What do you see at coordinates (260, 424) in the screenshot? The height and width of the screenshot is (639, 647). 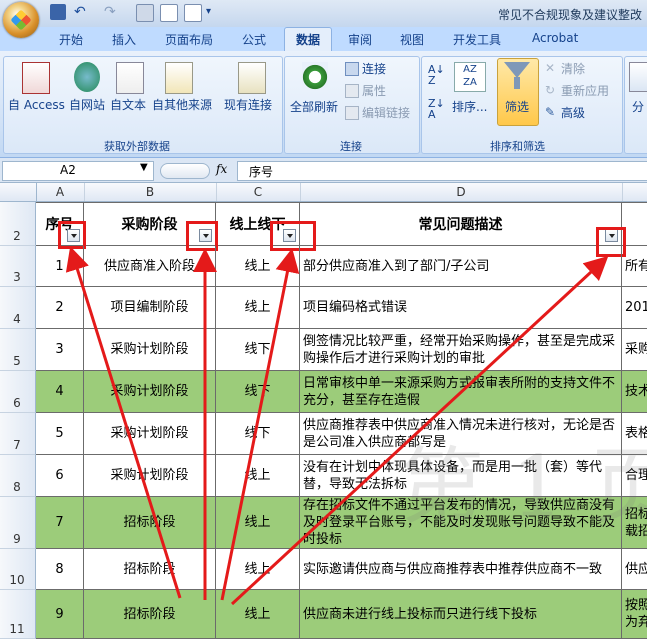 I see `arrow-to-mode-filter` at bounding box center [260, 424].